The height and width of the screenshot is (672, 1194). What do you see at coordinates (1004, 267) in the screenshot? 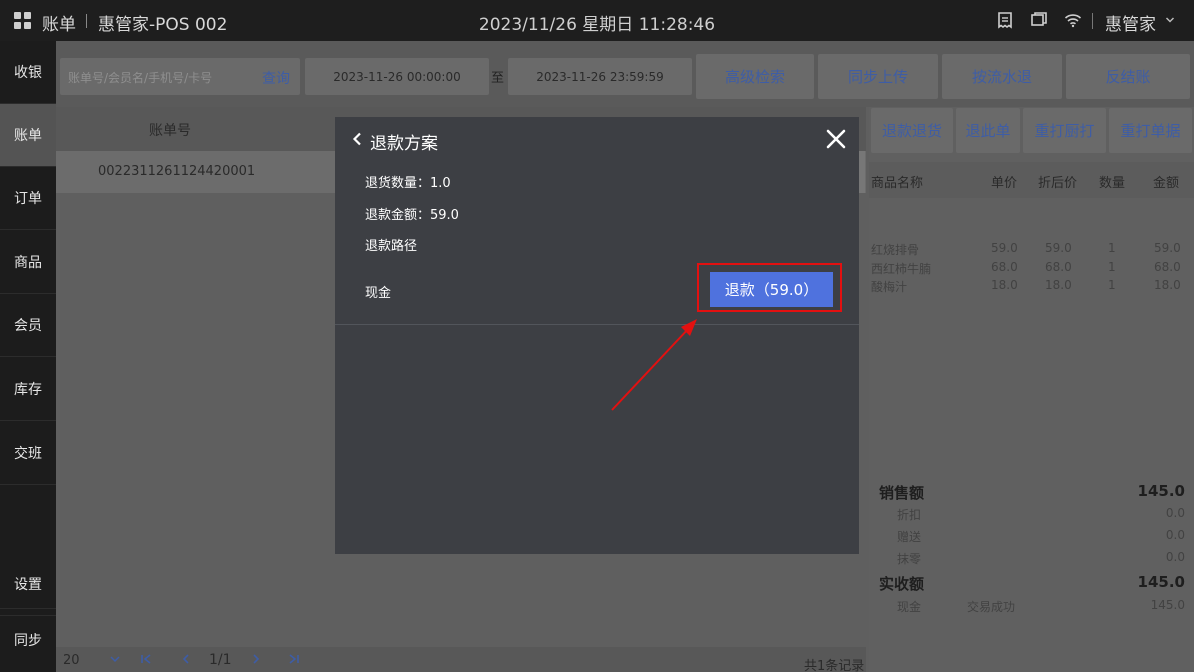
I see `item-price: 68.0` at bounding box center [1004, 267].